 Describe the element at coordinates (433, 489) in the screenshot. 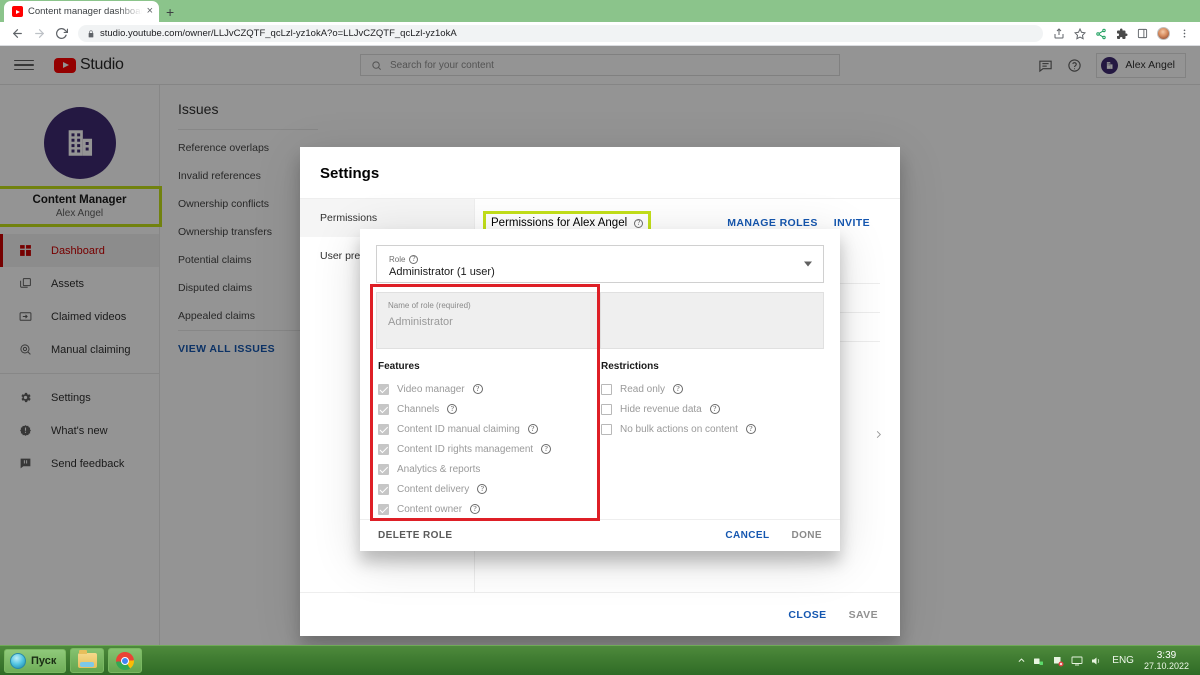

I see `feature-label: Content delivery` at that location.